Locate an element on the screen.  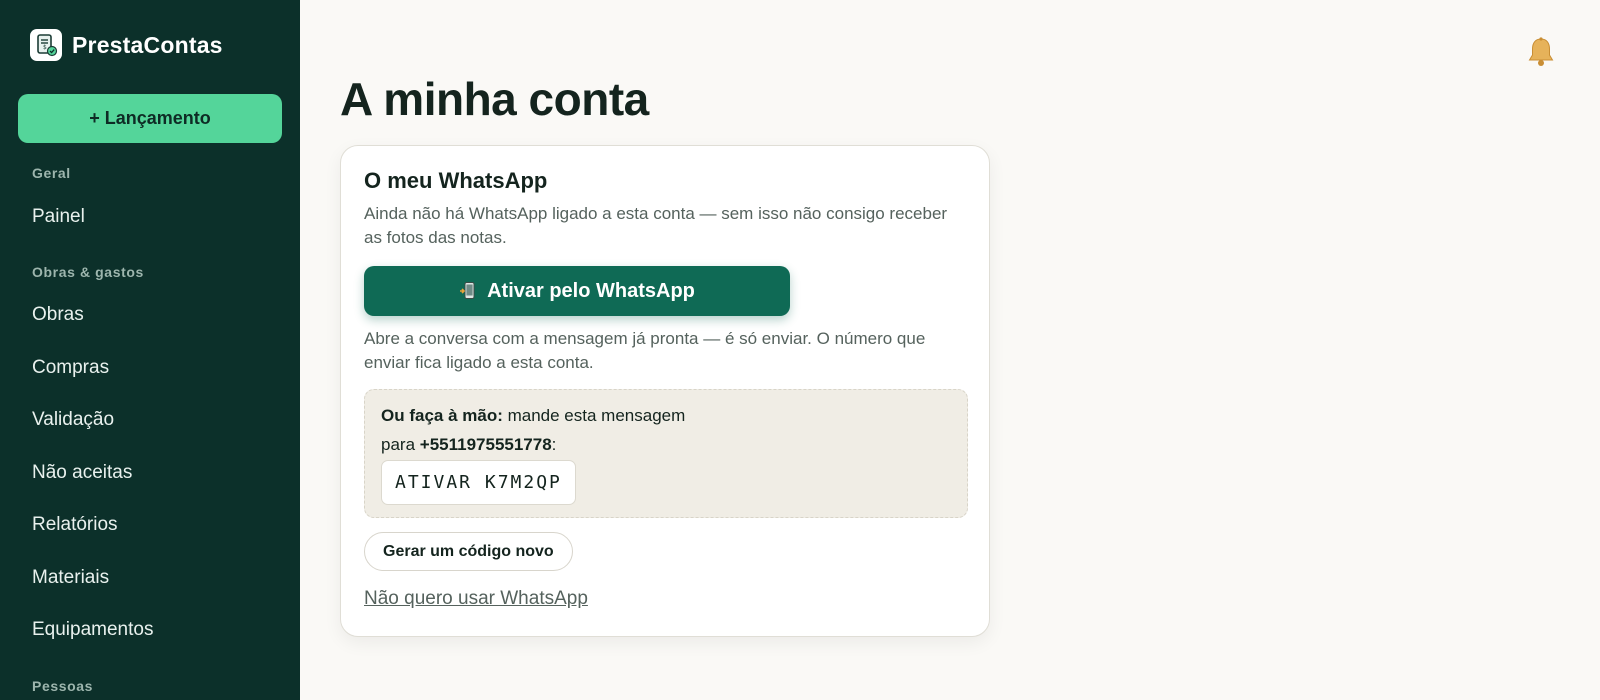
sidebar-item-nao-aceitas: Não aceitas is located at coordinates (82, 473).